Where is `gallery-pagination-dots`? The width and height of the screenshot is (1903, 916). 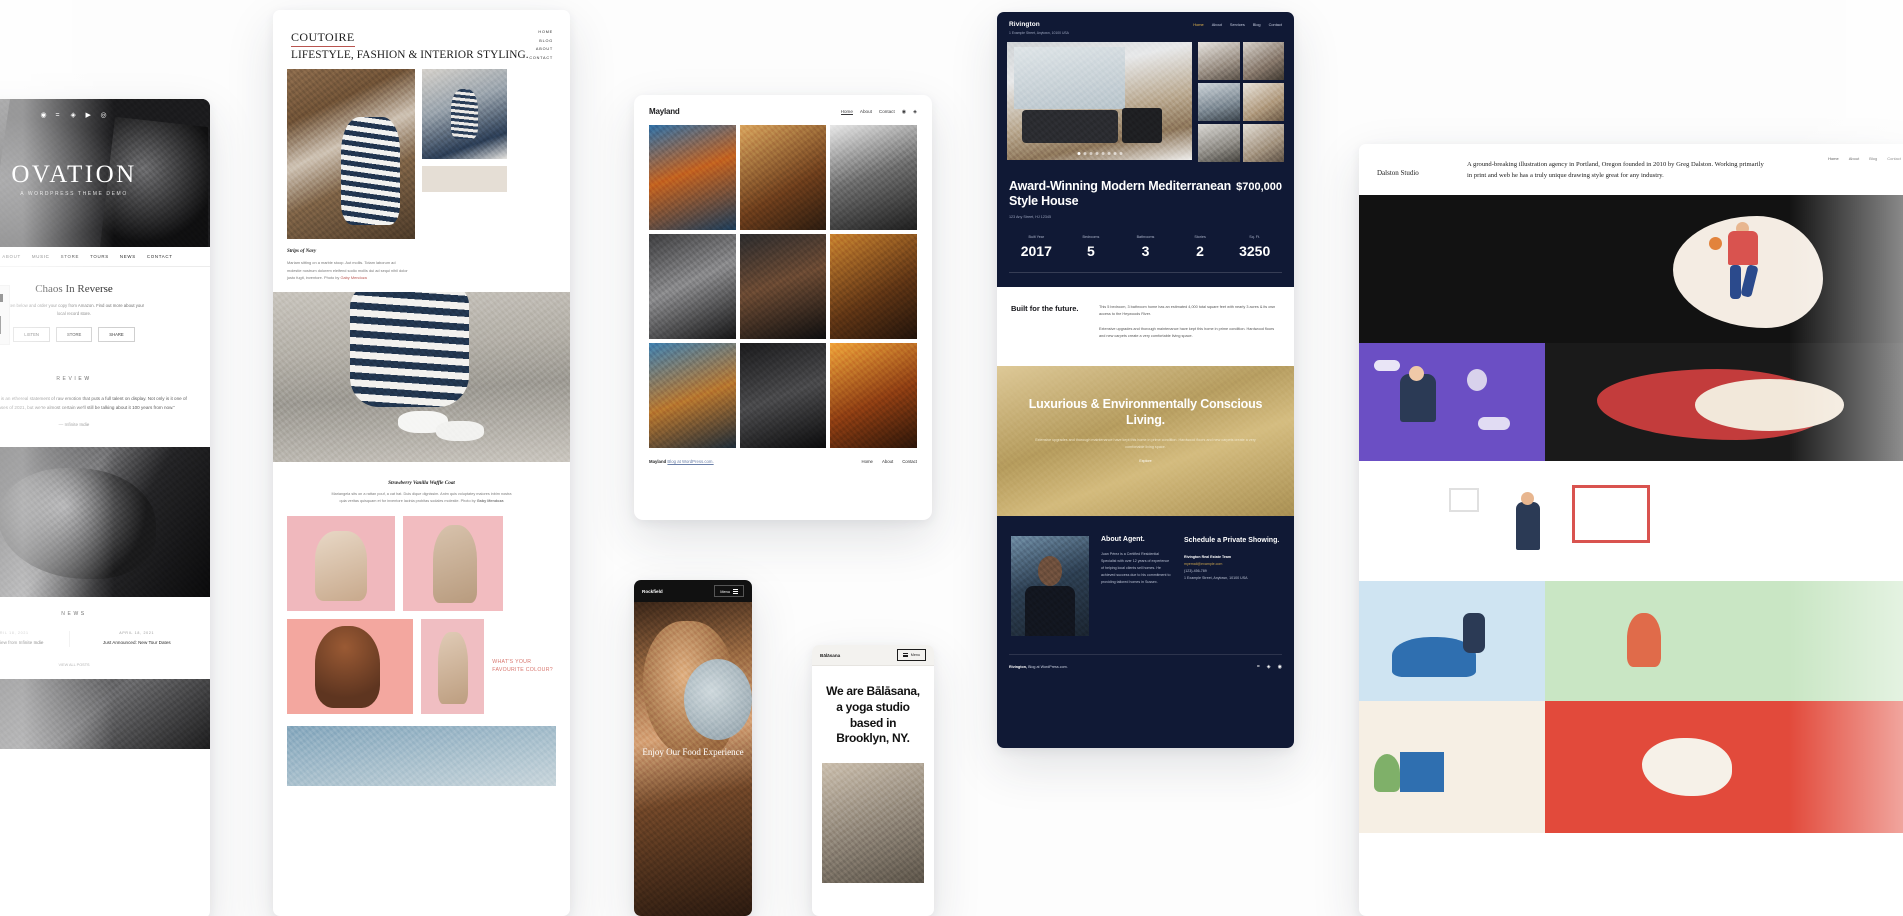
gallery-pagination-dots is located at coordinates (1099, 153).